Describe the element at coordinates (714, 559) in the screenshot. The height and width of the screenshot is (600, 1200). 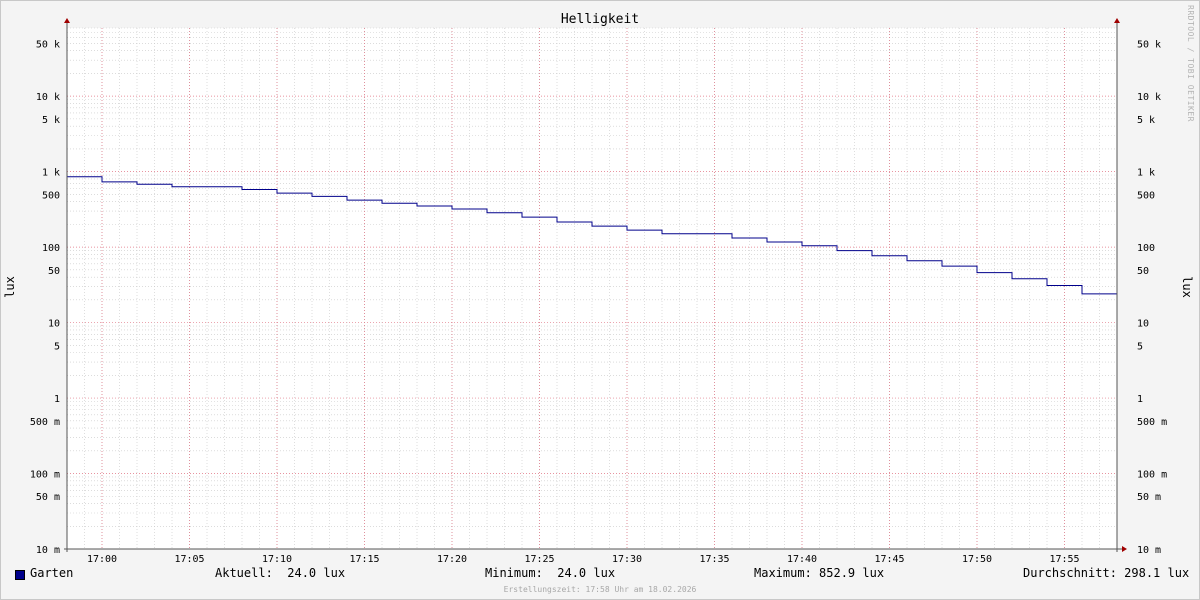
I see `x-tick-label: 17:35` at that location.